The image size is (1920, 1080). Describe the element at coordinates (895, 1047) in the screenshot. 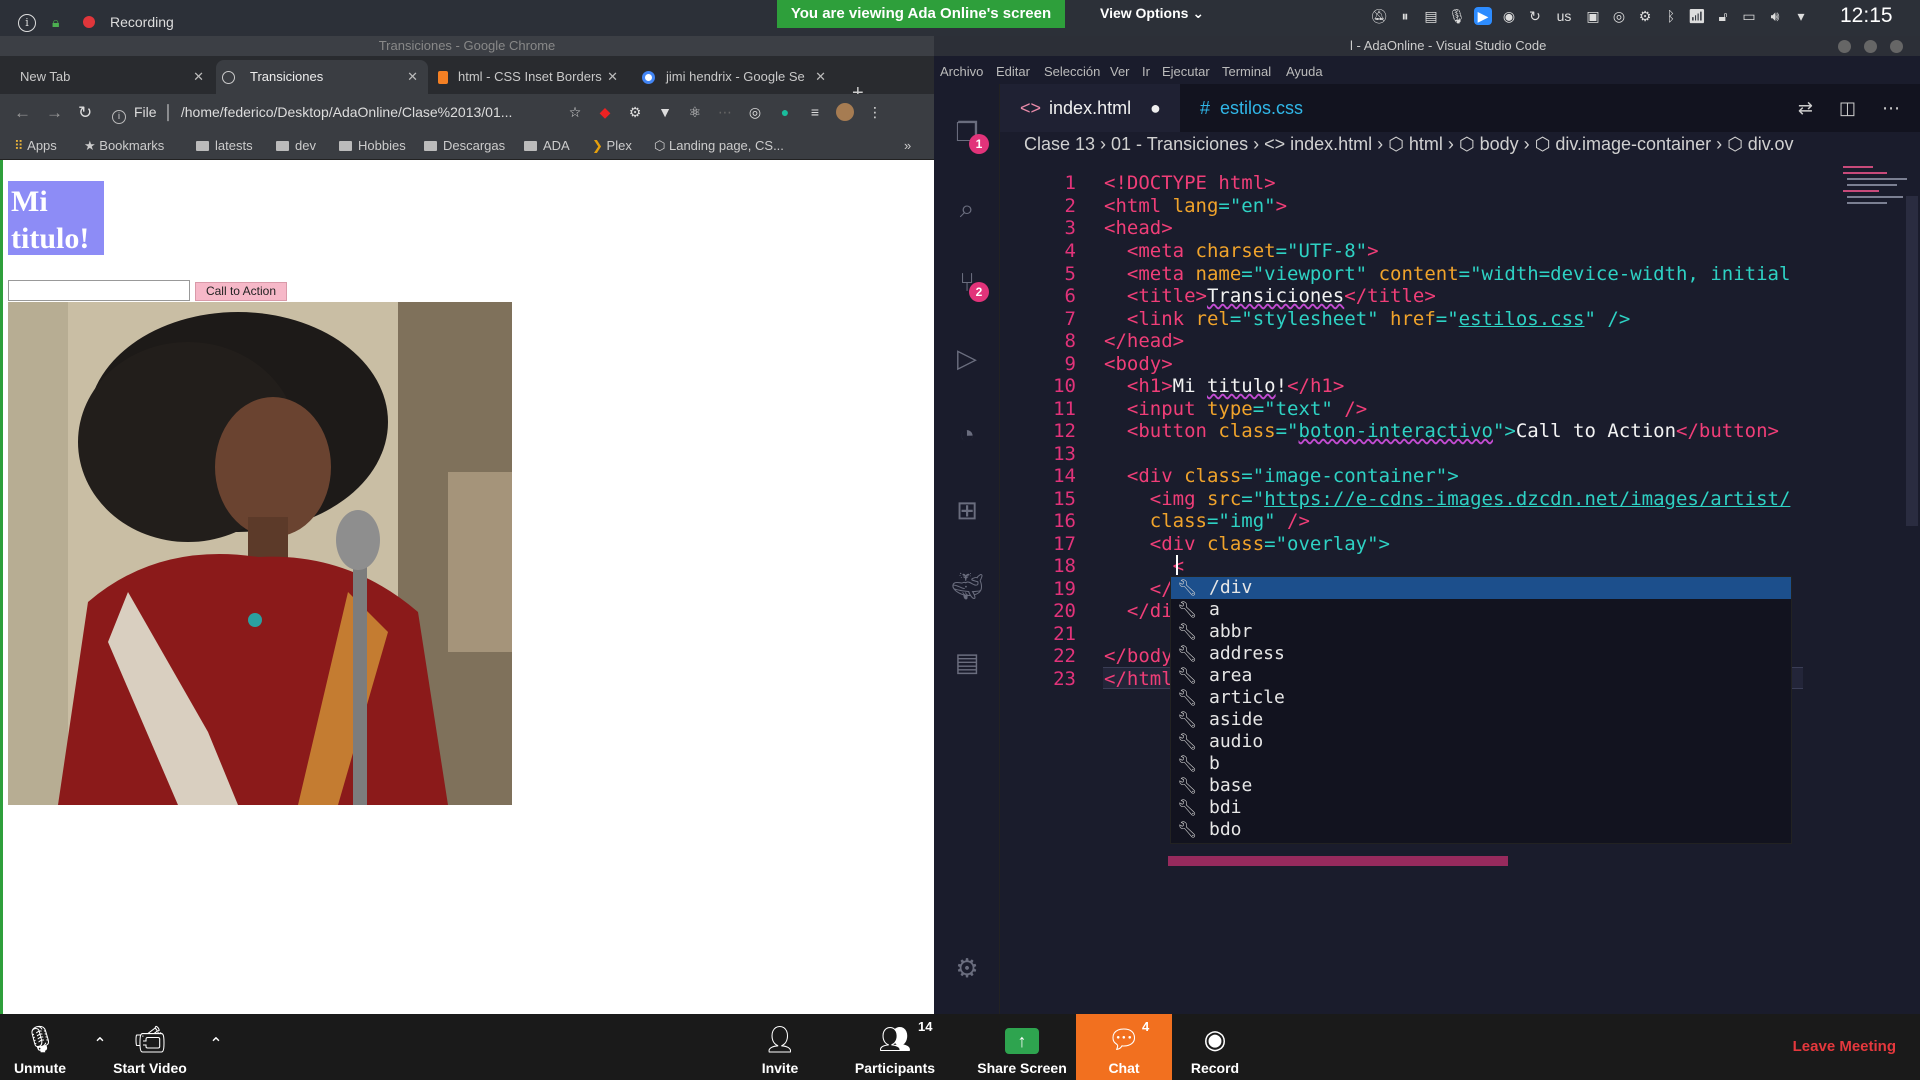

I see `participants-button: 👥︎ 14 Participants` at that location.